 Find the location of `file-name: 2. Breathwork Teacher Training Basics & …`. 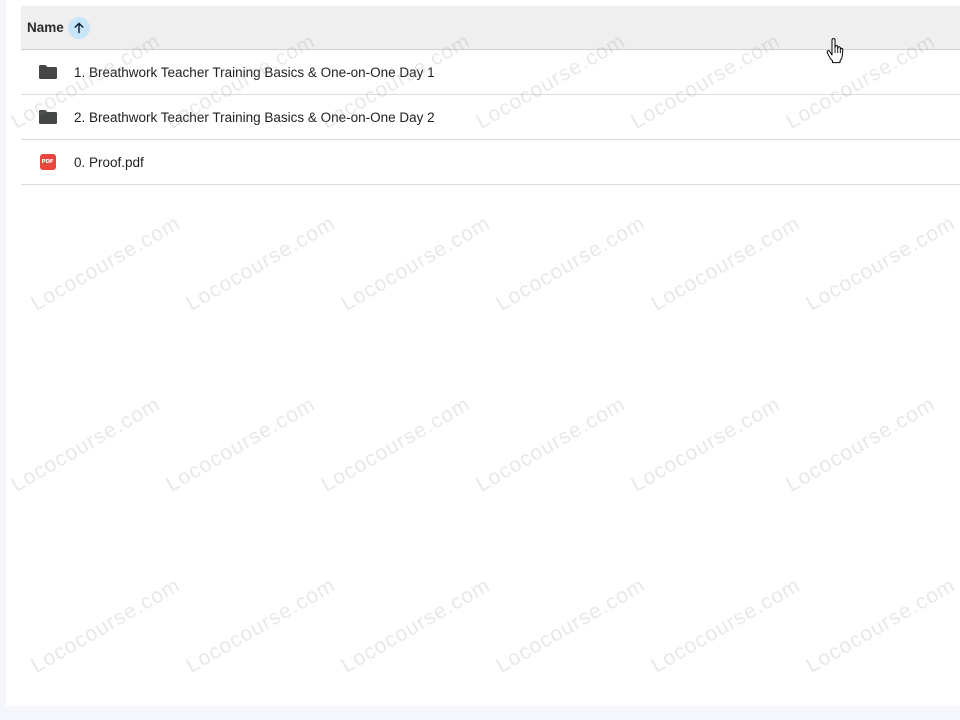

file-name: 2. Breathwork Teacher Training Basics & … is located at coordinates (254, 117).